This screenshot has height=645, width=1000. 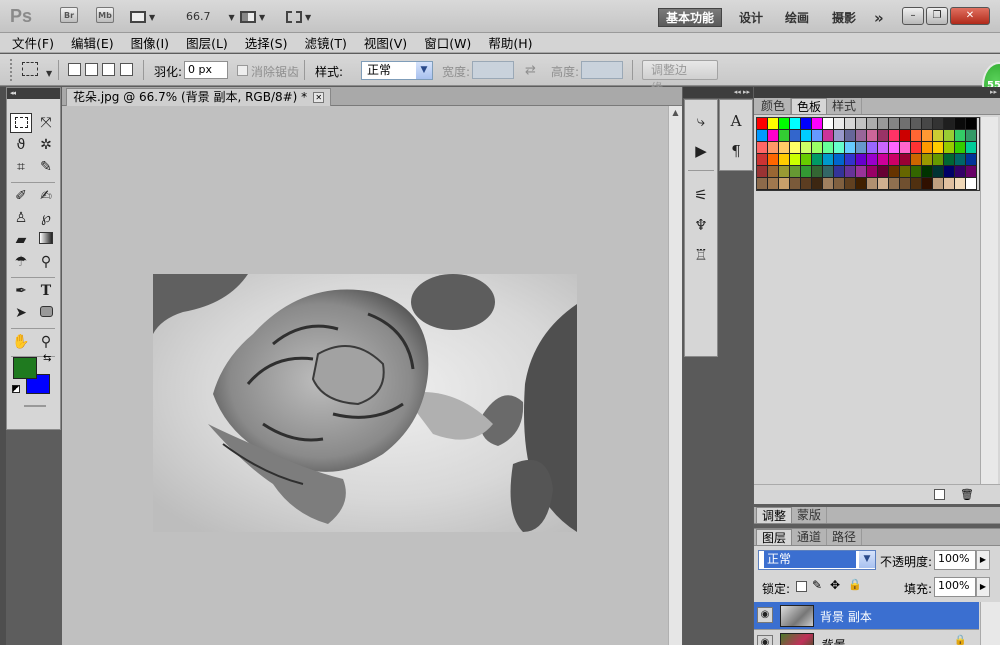 What do you see at coordinates (835, 585) in the screenshot?
I see `lock-position-icon: ✥` at bounding box center [835, 585].